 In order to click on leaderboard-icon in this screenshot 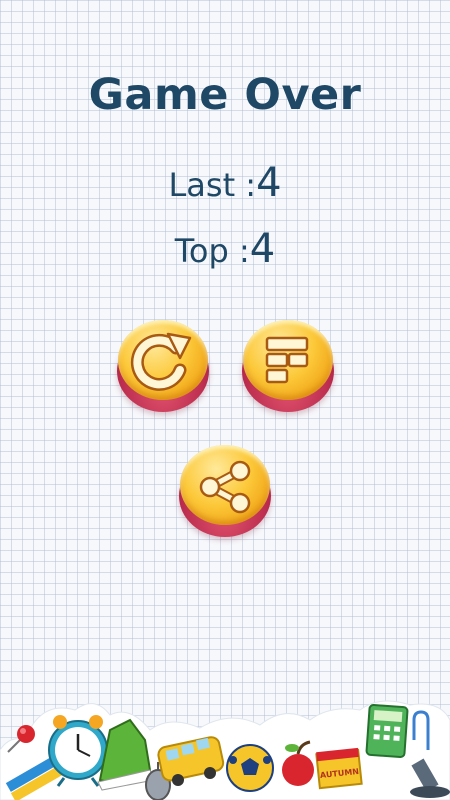, I will do `click(287, 360)`.